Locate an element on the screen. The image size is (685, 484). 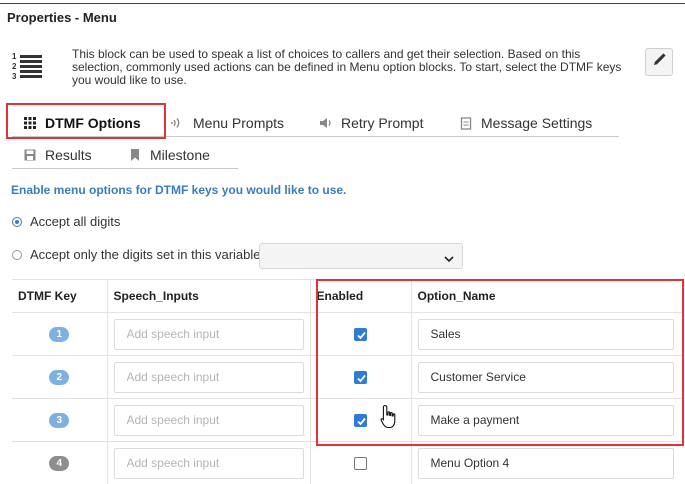
radio-accept-all: Accept all digits is located at coordinates (66, 221).